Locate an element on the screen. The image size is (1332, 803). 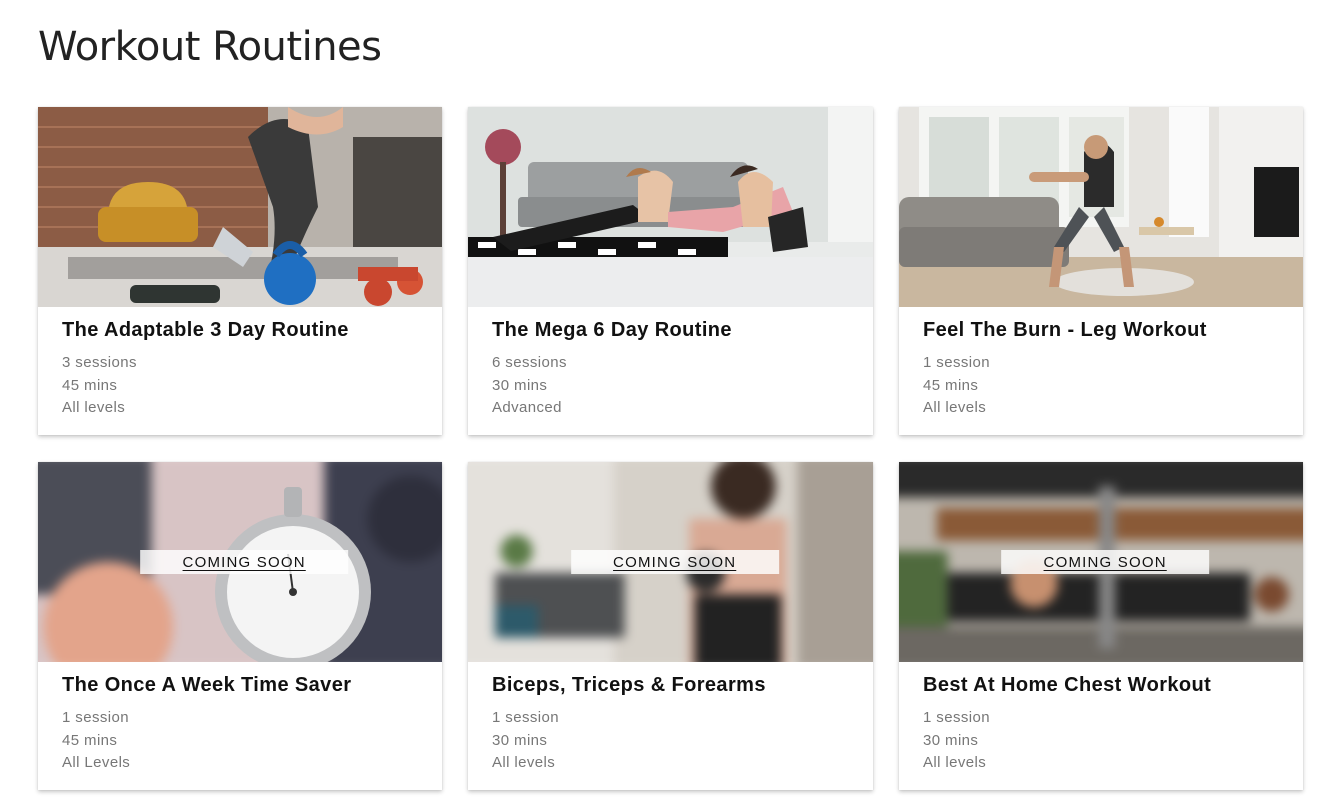
routine-sessions: 6 sessions is located at coordinates (529, 362).